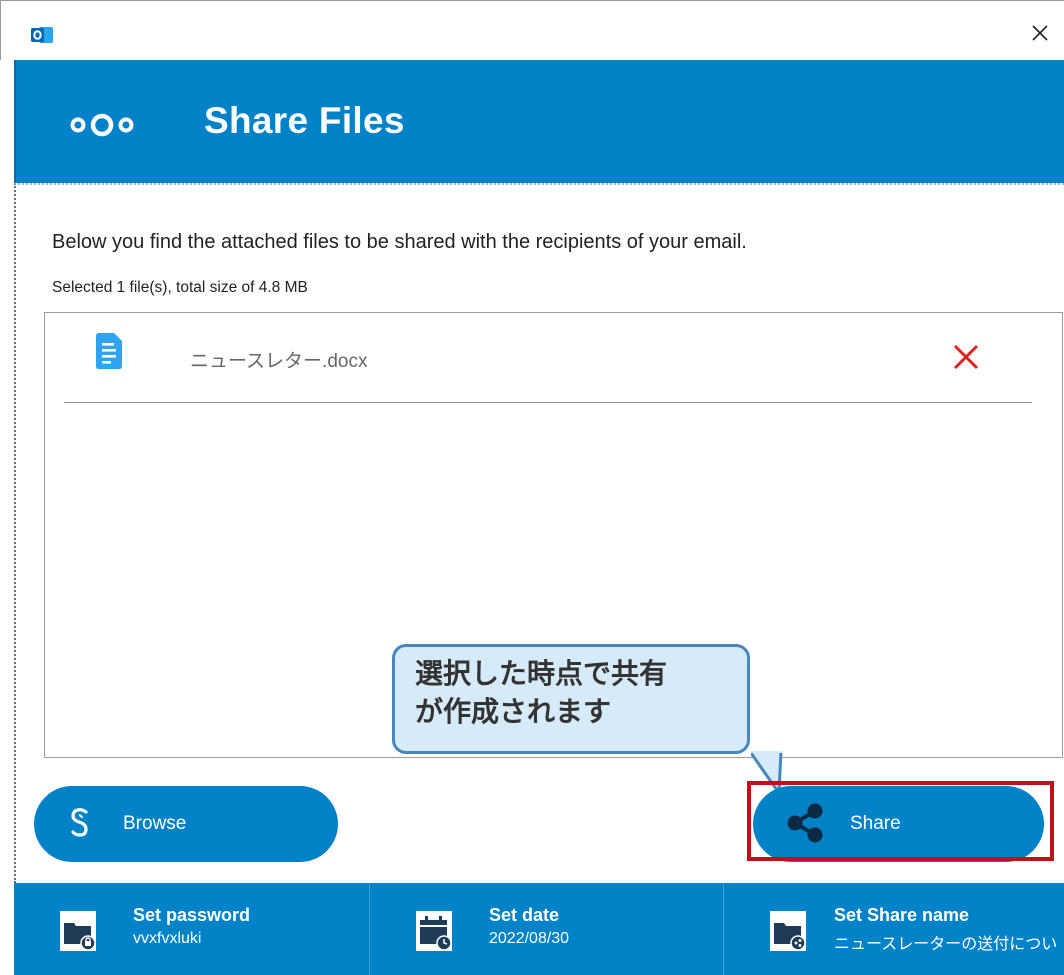  I want to click on remove-file-button, so click(966, 357).